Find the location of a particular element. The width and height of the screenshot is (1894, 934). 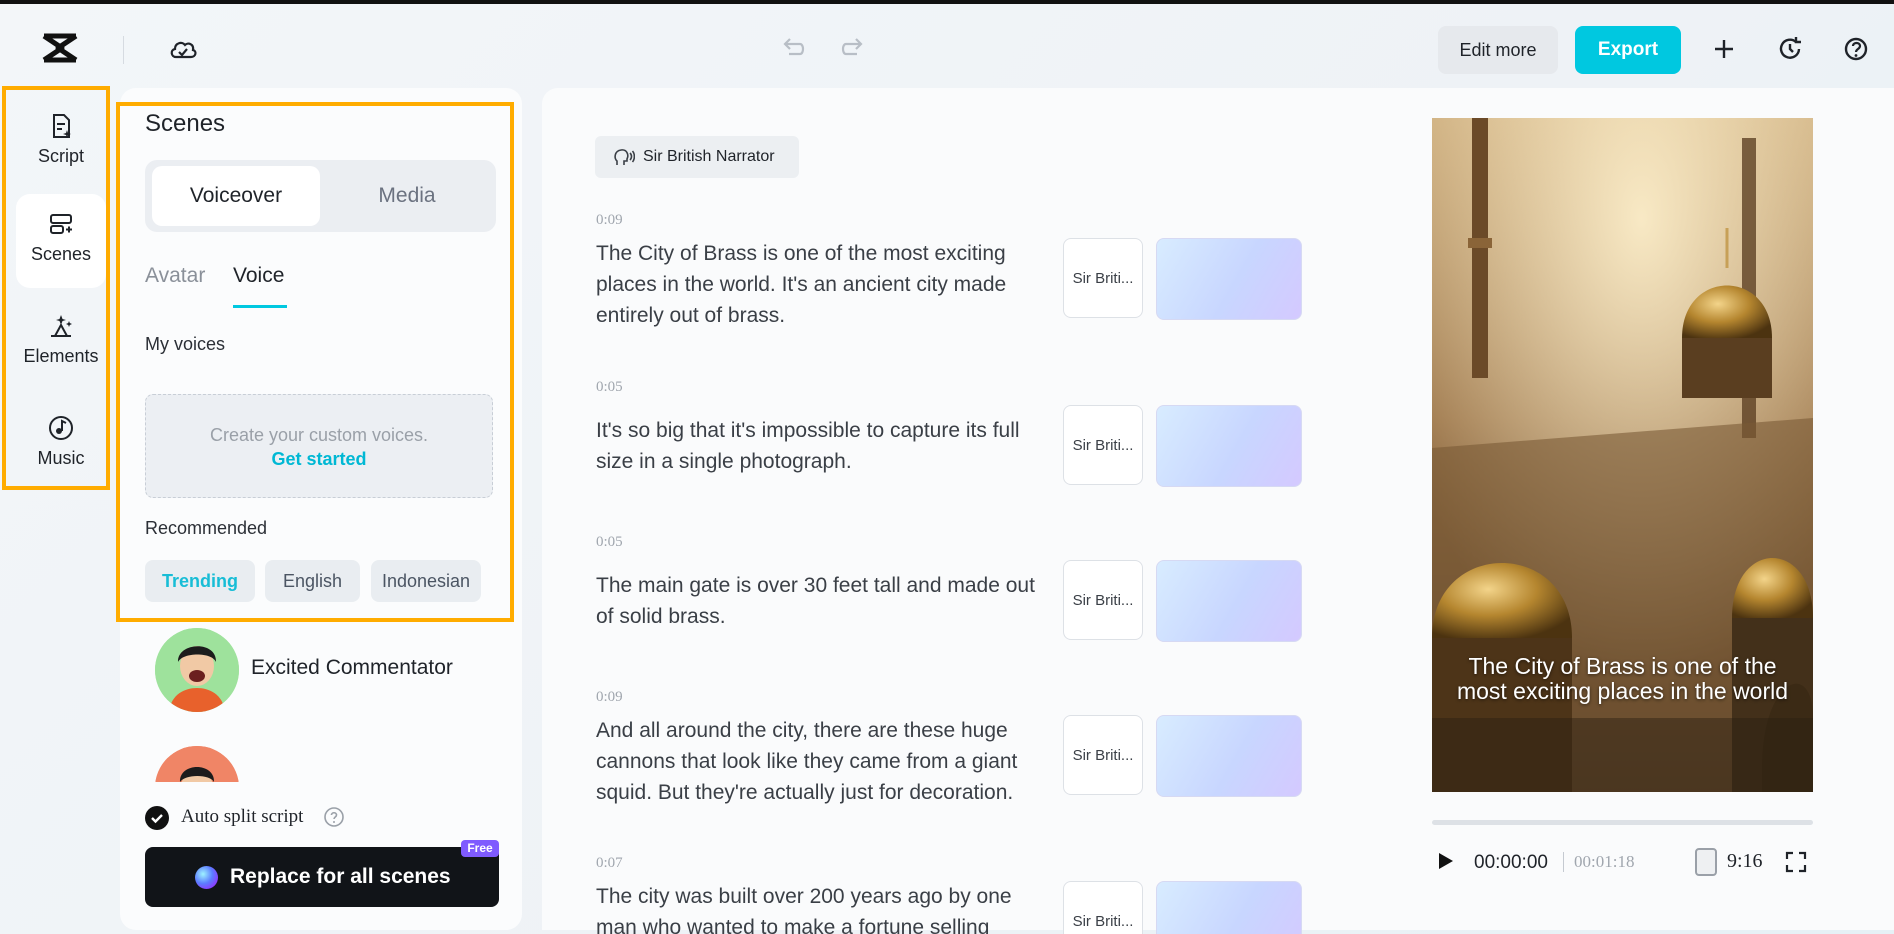

chip-indonesian: Indonesian is located at coordinates (426, 581).